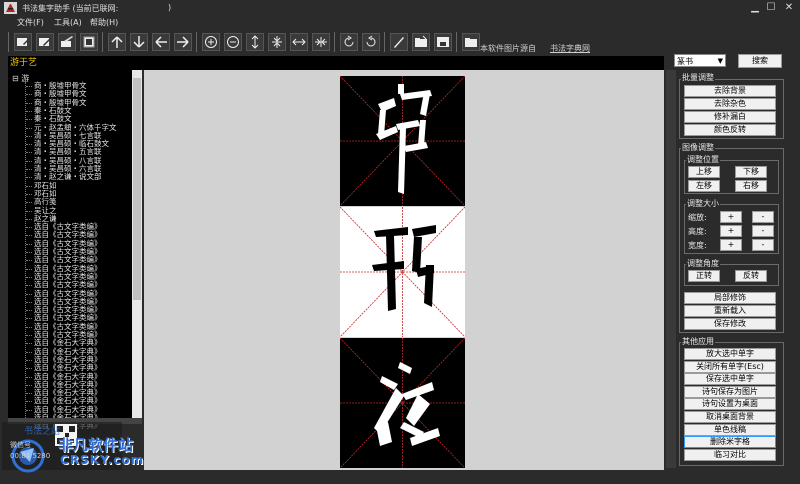 Image resolution: width=800 pixels, height=484 pixels. What do you see at coordinates (751, 172) in the screenshot?
I see `move-down-button: 下移` at bounding box center [751, 172].